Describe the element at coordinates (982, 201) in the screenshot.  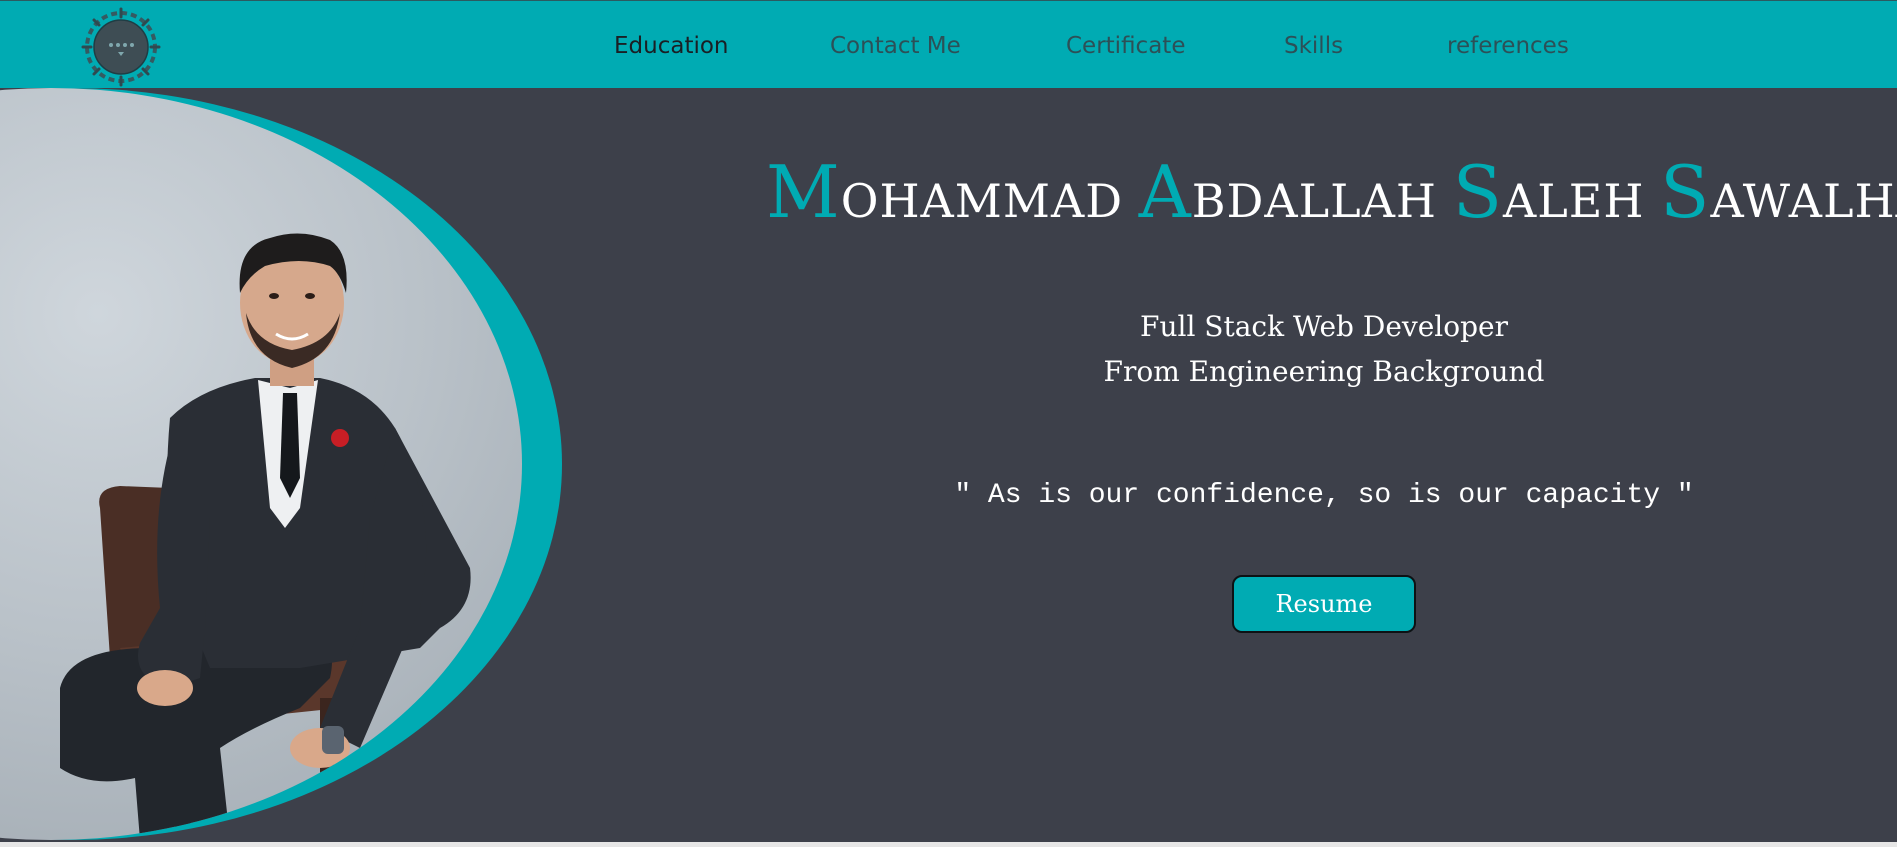
I see `name-rest-1: OHAMMAD` at that location.